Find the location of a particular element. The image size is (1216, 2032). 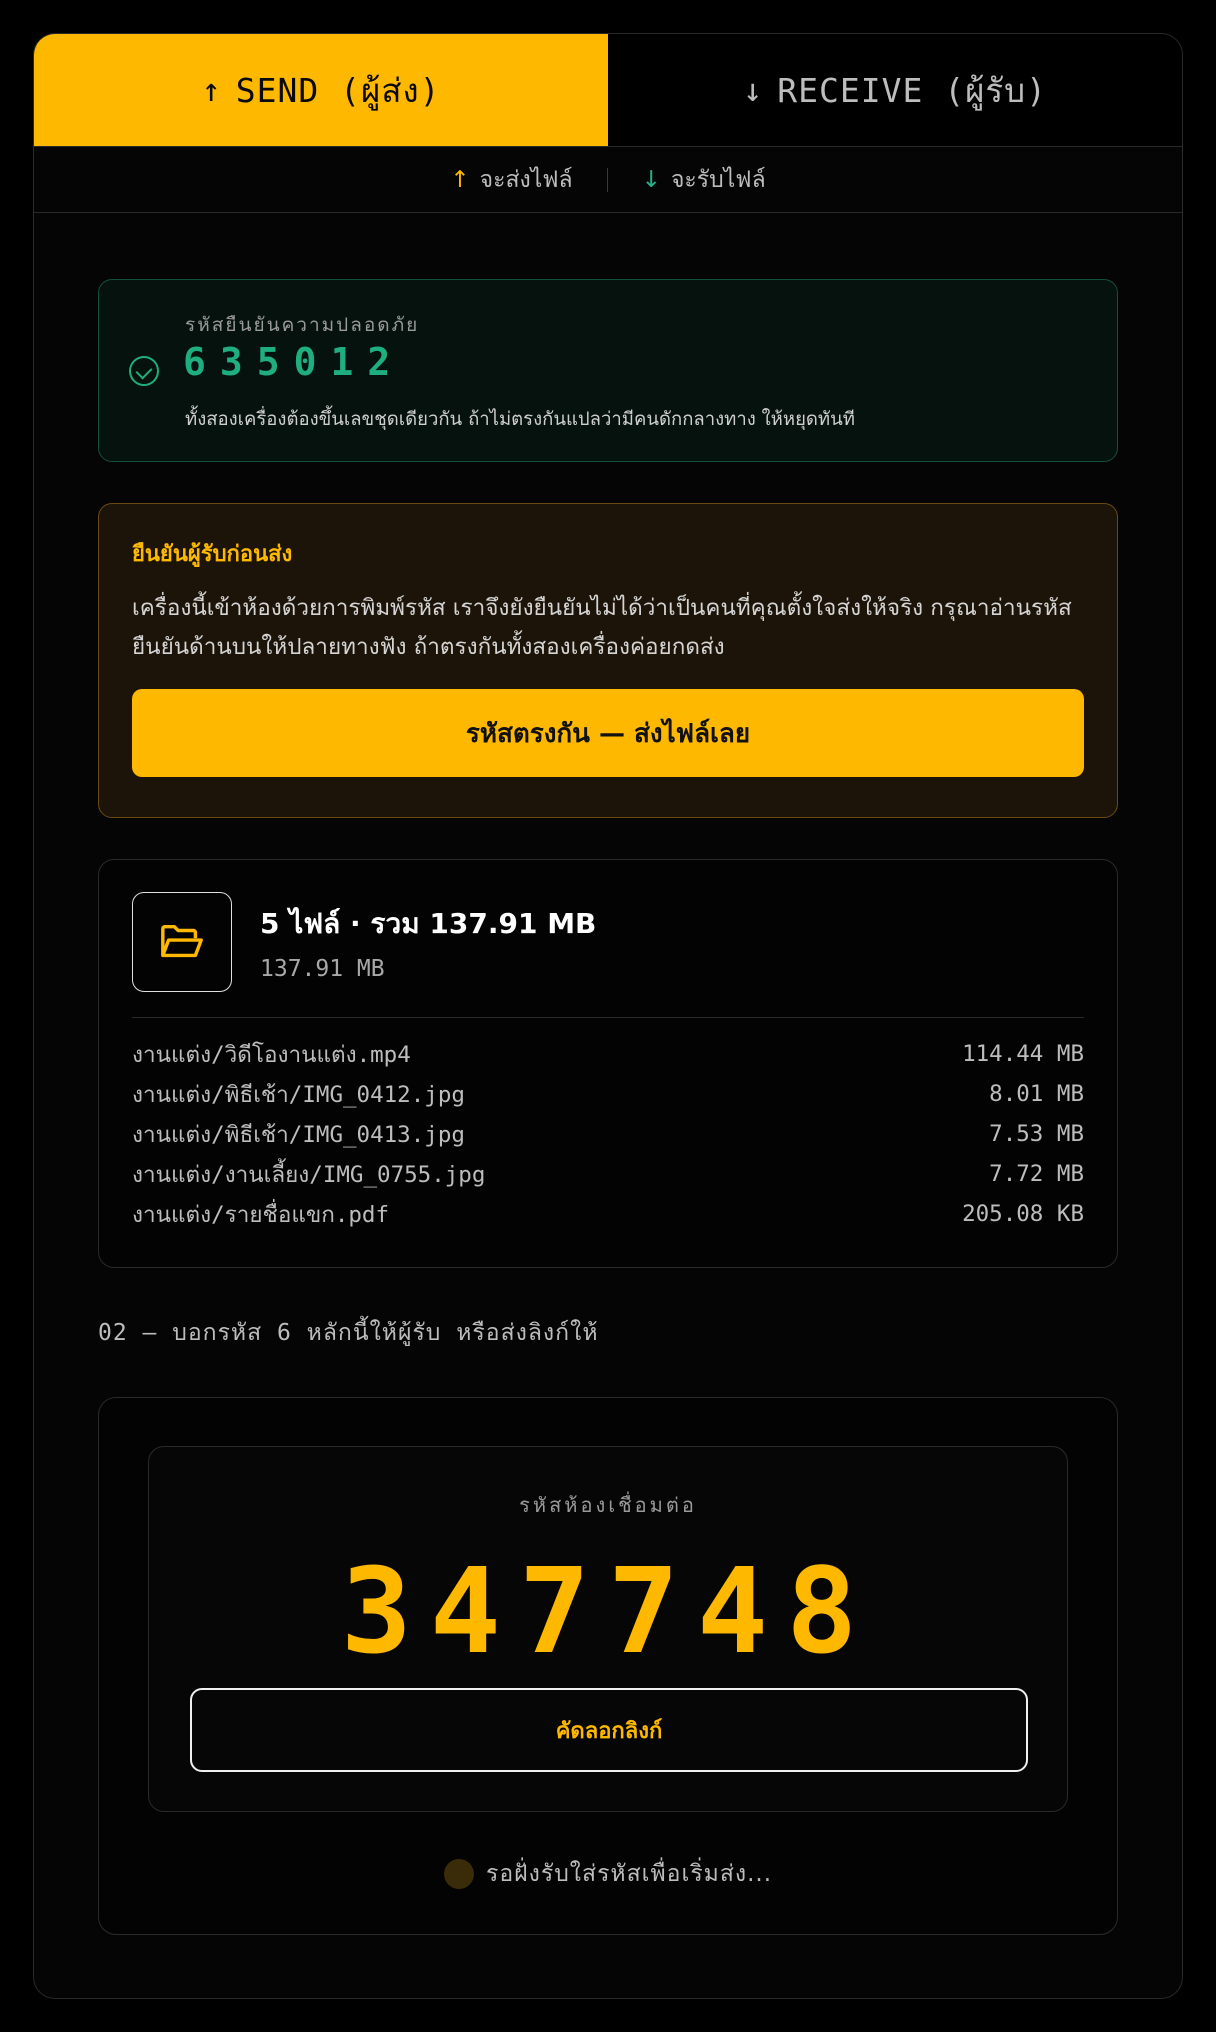

room-code-box: รหัสห้องเชื่อมต่อ 347748 คัดลอกลิงก์ is located at coordinates (608, 1629).